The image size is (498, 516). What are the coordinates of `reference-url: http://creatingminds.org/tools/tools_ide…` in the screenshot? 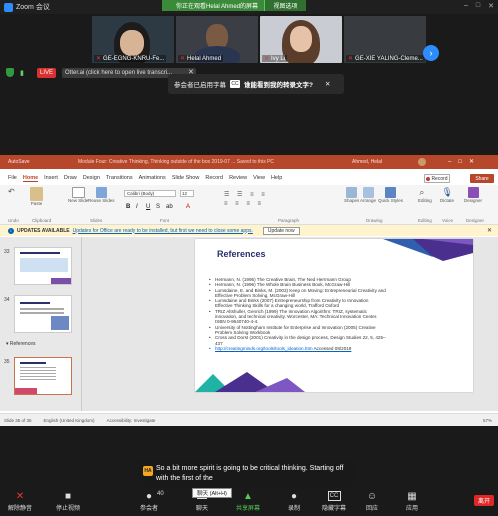 It's located at (264, 348).